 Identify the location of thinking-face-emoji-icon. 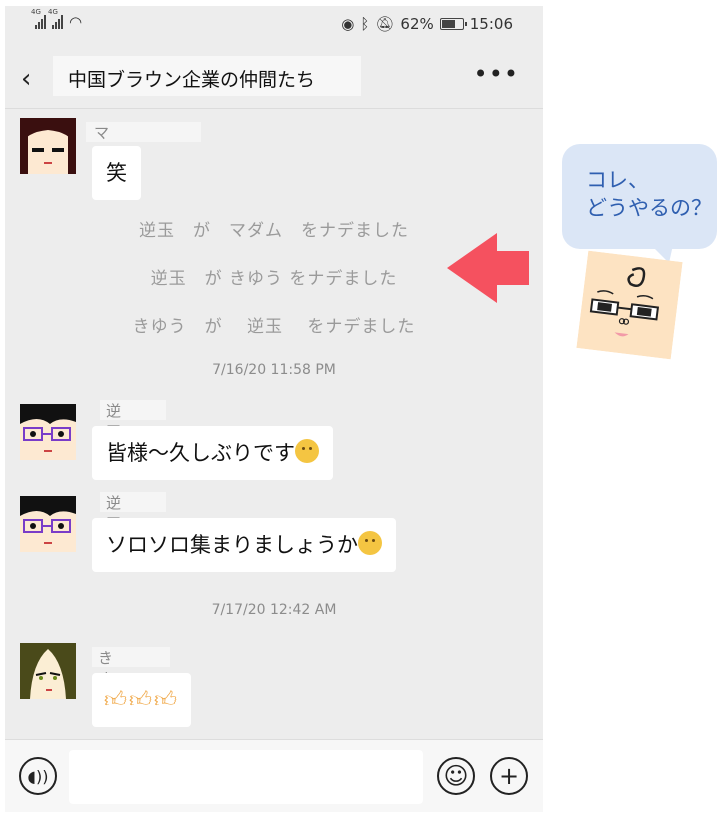
(370, 543).